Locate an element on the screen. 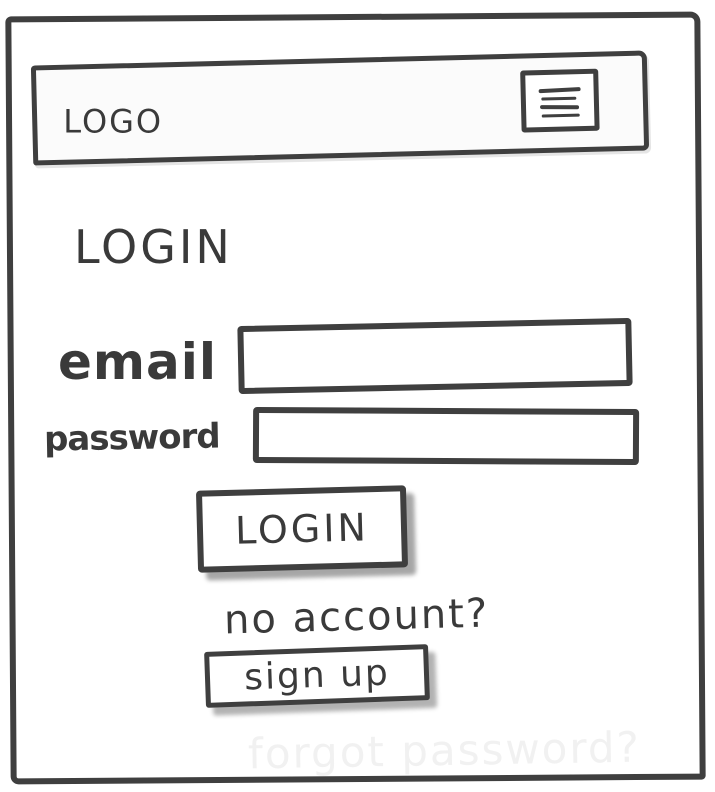  forgot-password-link: forgot password? is located at coordinates (445, 751).